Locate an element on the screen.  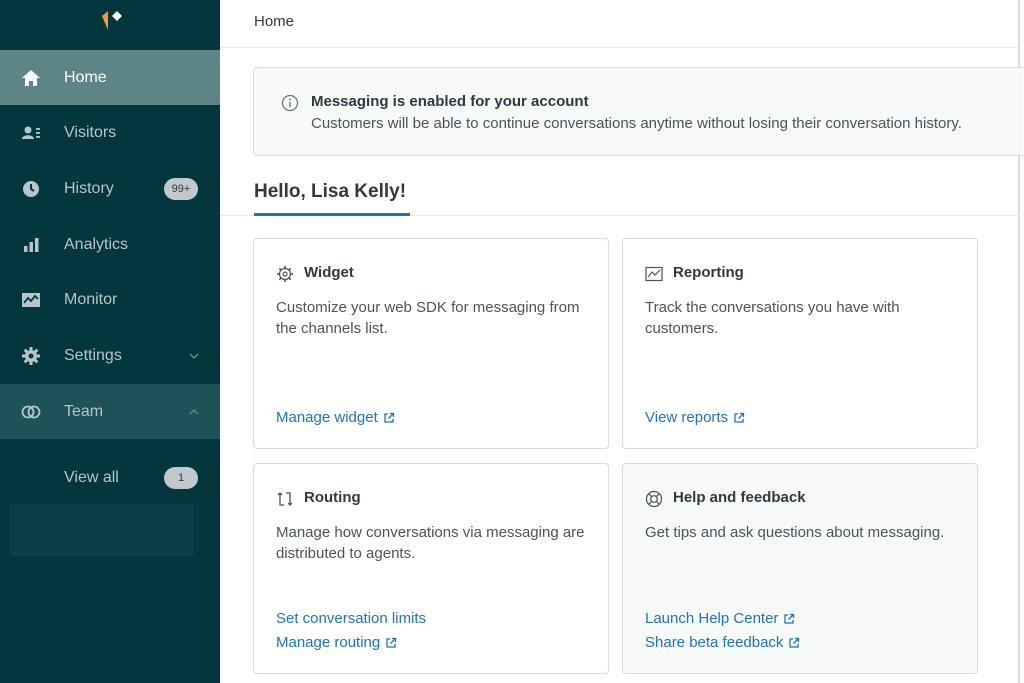
card-title: Help and feedback is located at coordinates (739, 497).